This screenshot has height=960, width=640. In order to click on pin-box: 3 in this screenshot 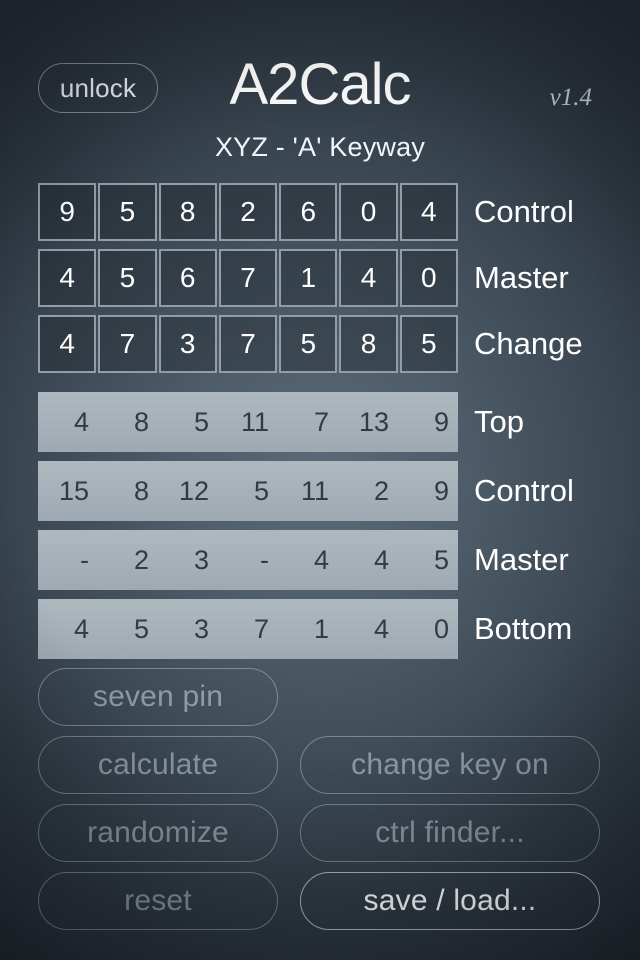, I will do `click(187, 344)`.